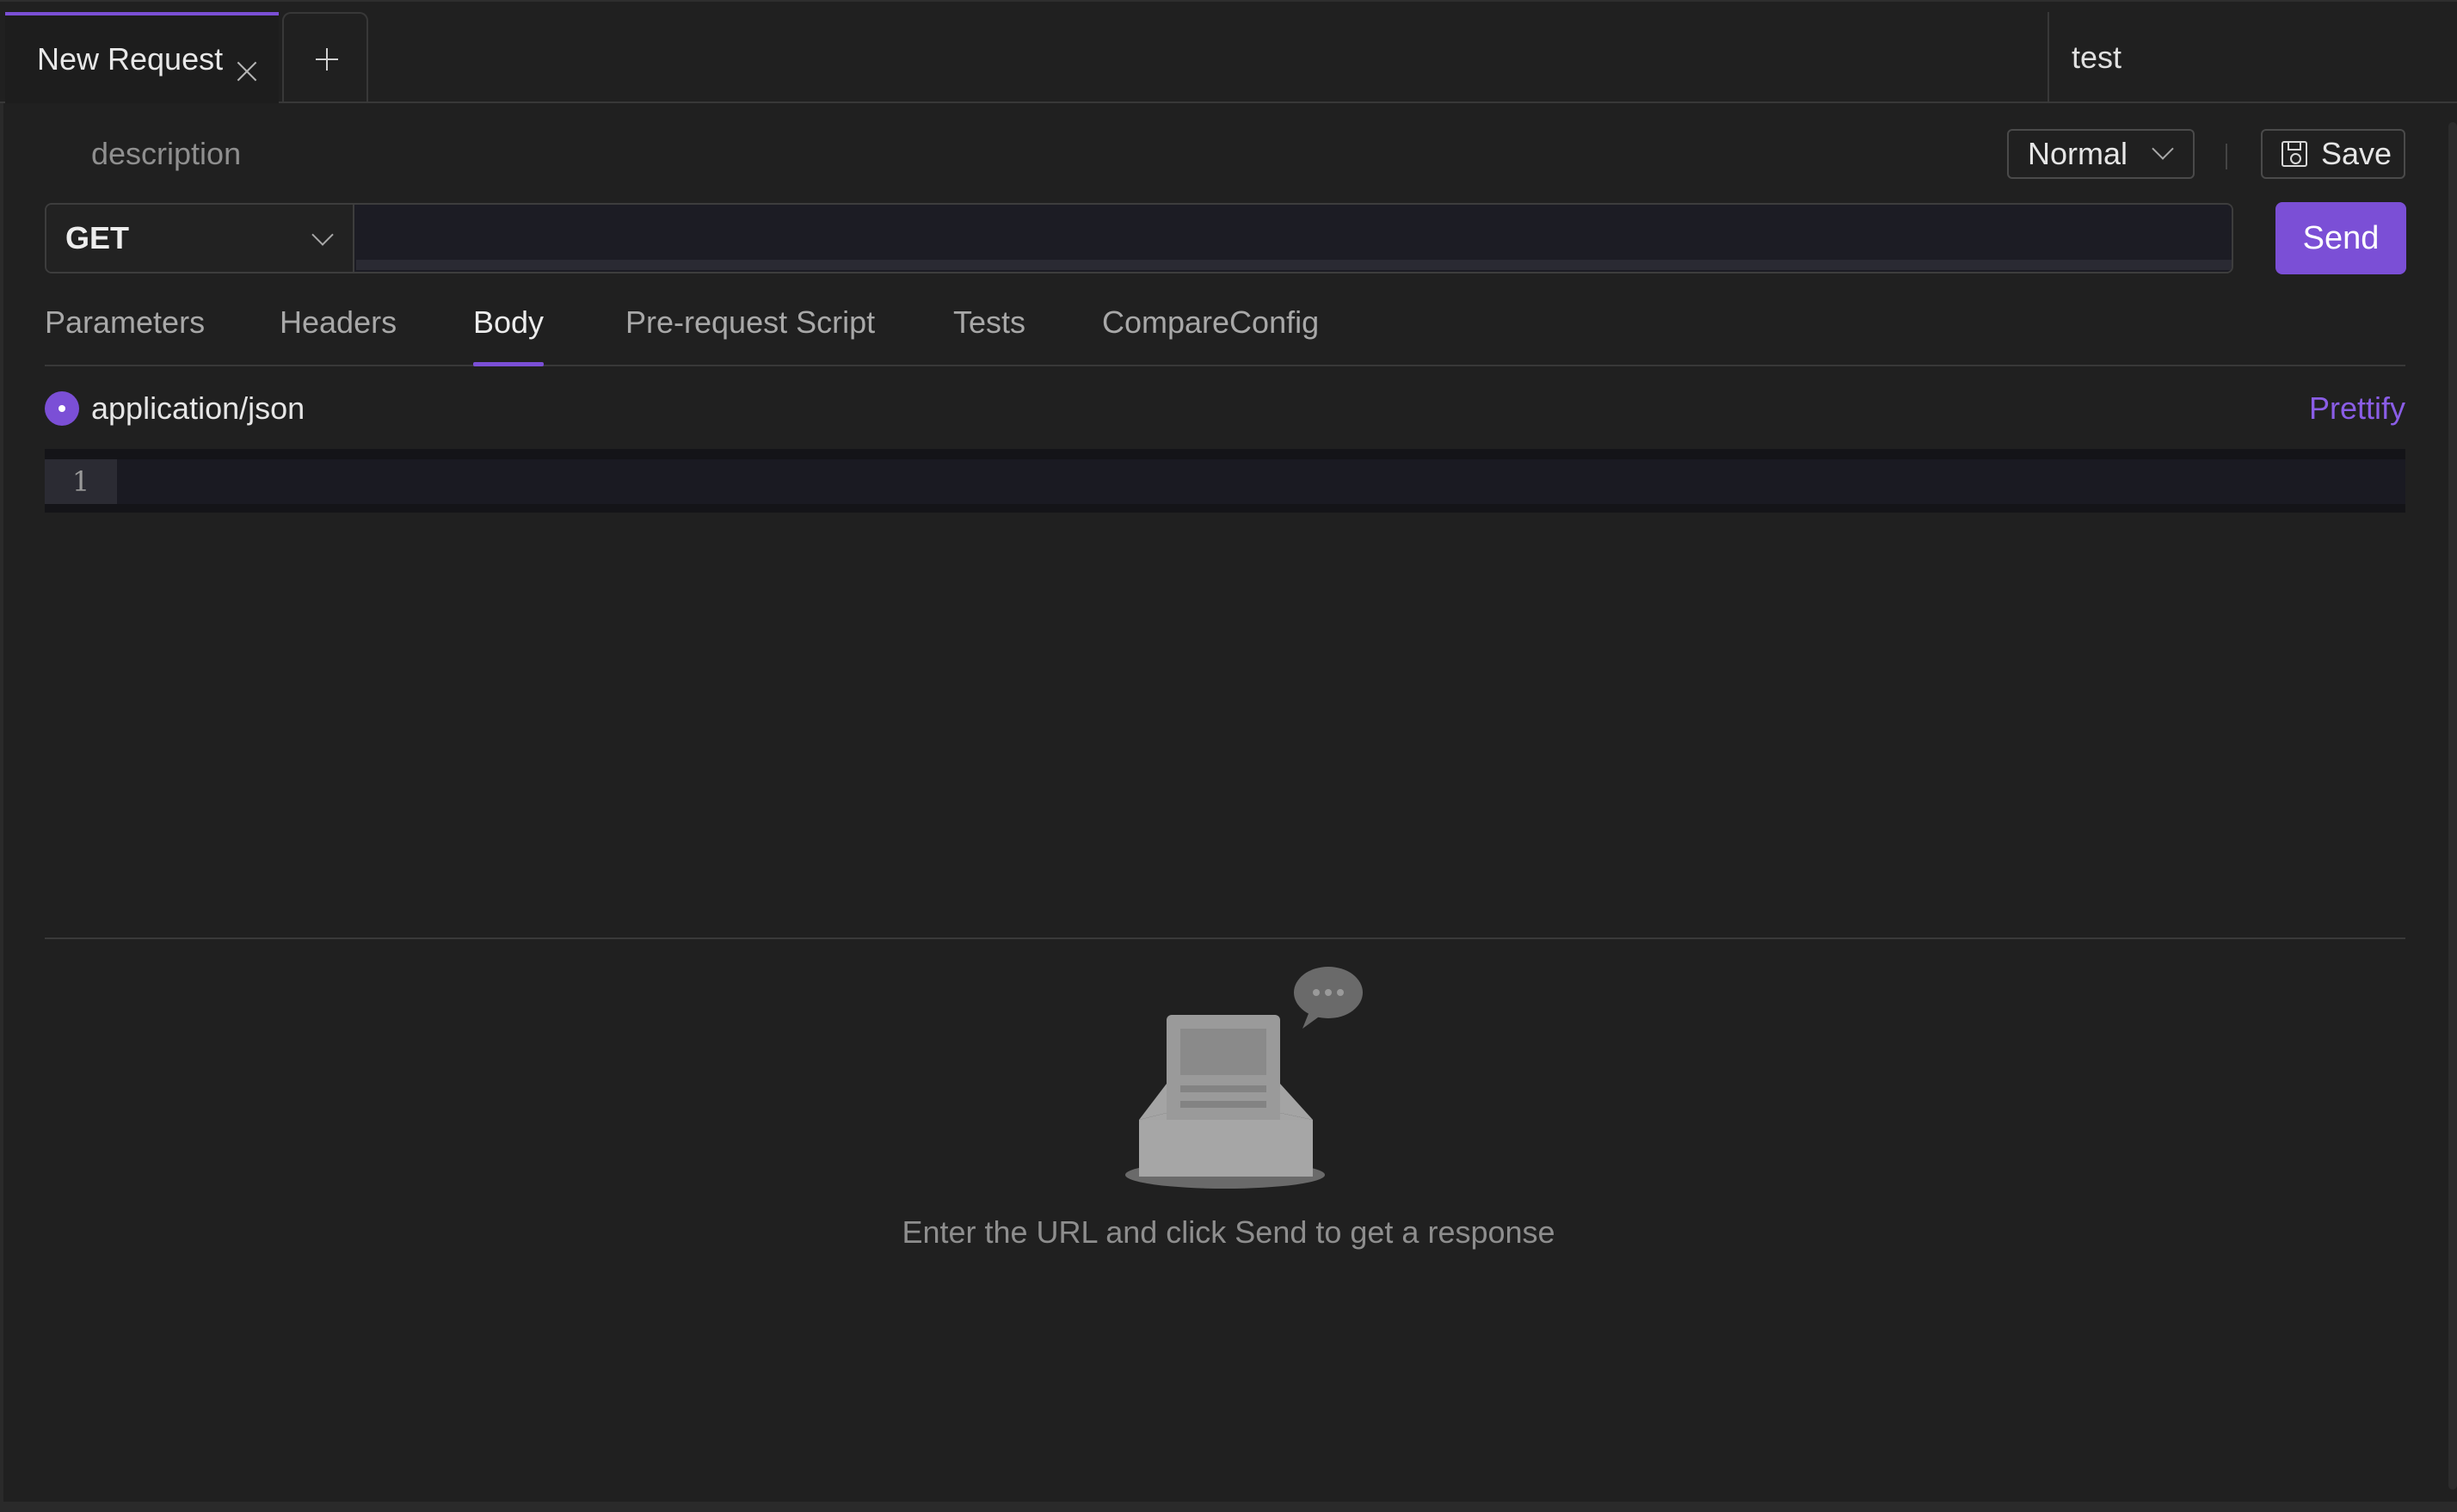 The width and height of the screenshot is (2457, 1512). I want to click on tab-compare-config: CompareConfig, so click(1210, 335).